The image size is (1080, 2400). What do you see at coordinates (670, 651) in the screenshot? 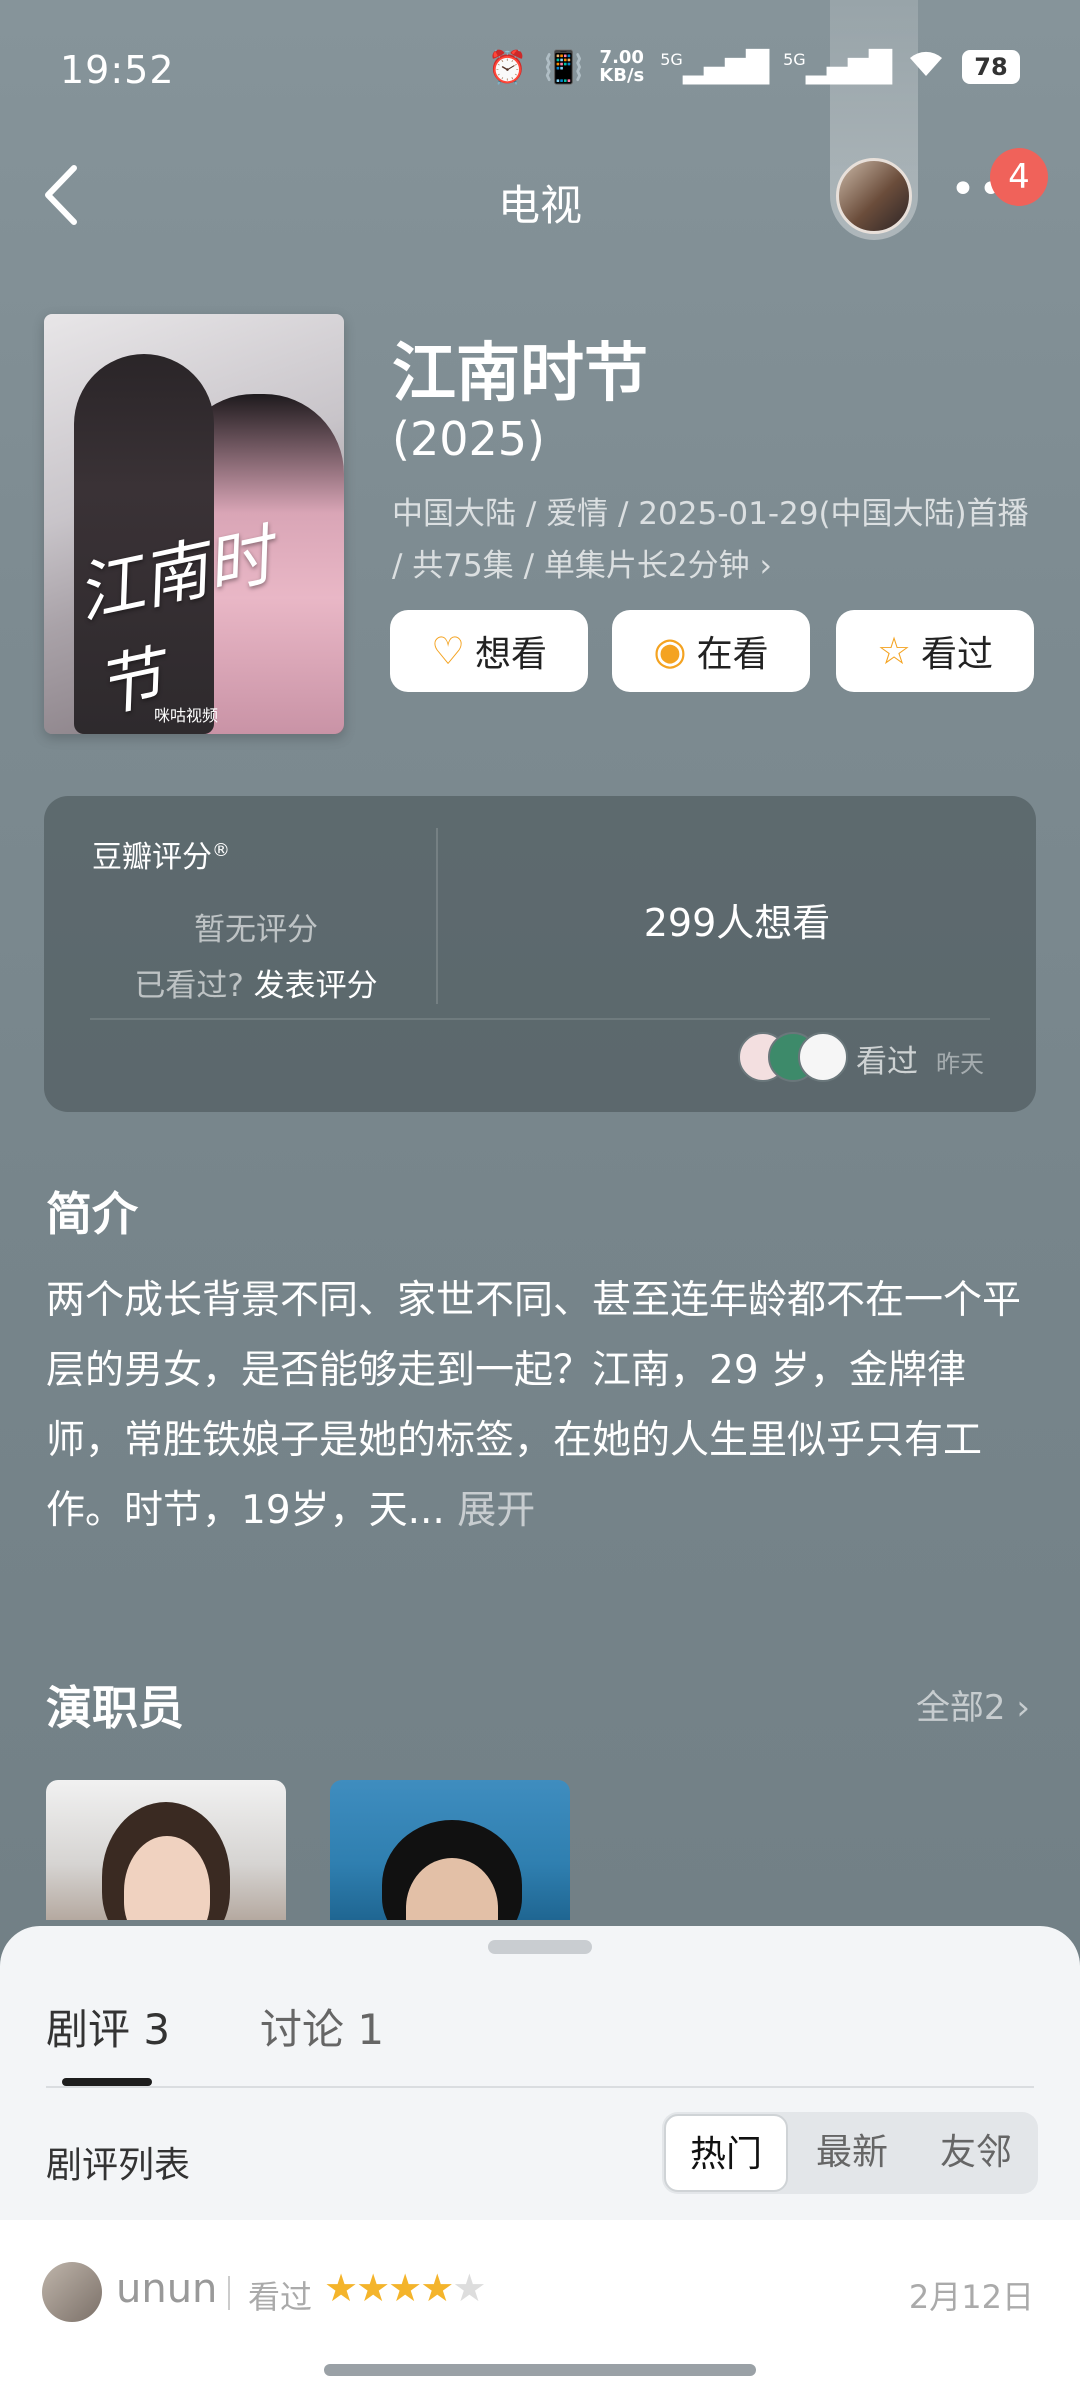
I see `target-icon: ◉` at bounding box center [670, 651].